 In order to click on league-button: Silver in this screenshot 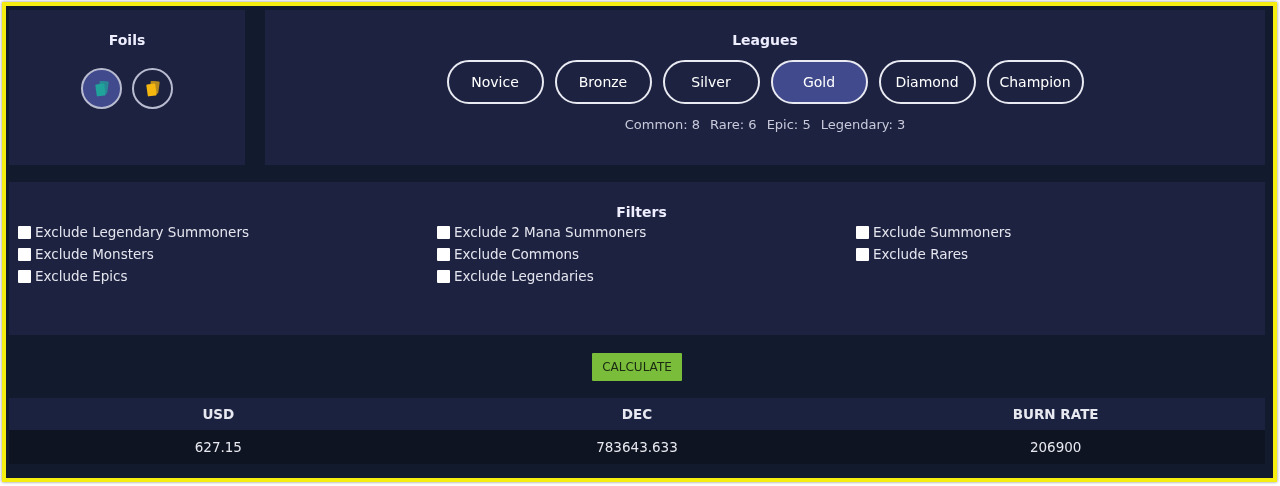, I will do `click(711, 82)`.